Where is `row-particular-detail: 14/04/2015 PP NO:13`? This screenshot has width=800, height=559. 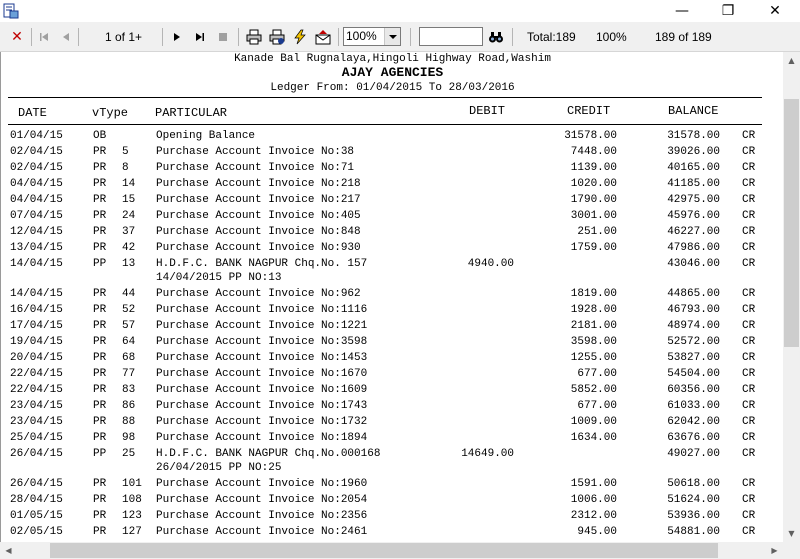
row-particular-detail: 14/04/2015 PP NO:13 is located at coordinates (219, 278).